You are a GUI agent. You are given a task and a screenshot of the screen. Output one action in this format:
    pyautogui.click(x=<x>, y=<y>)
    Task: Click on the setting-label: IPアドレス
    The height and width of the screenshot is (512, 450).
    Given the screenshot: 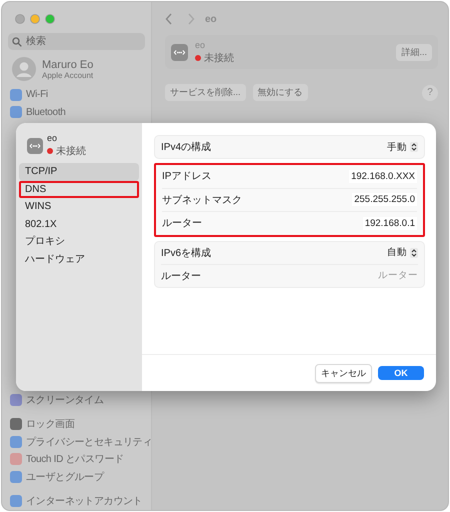 What is the action you would take?
    pyautogui.click(x=187, y=177)
    